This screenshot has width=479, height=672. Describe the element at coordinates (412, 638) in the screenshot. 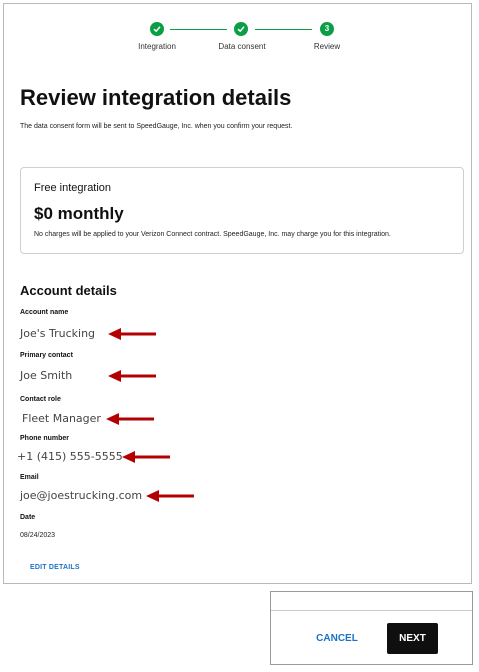

I see `next-button: NEXT` at that location.